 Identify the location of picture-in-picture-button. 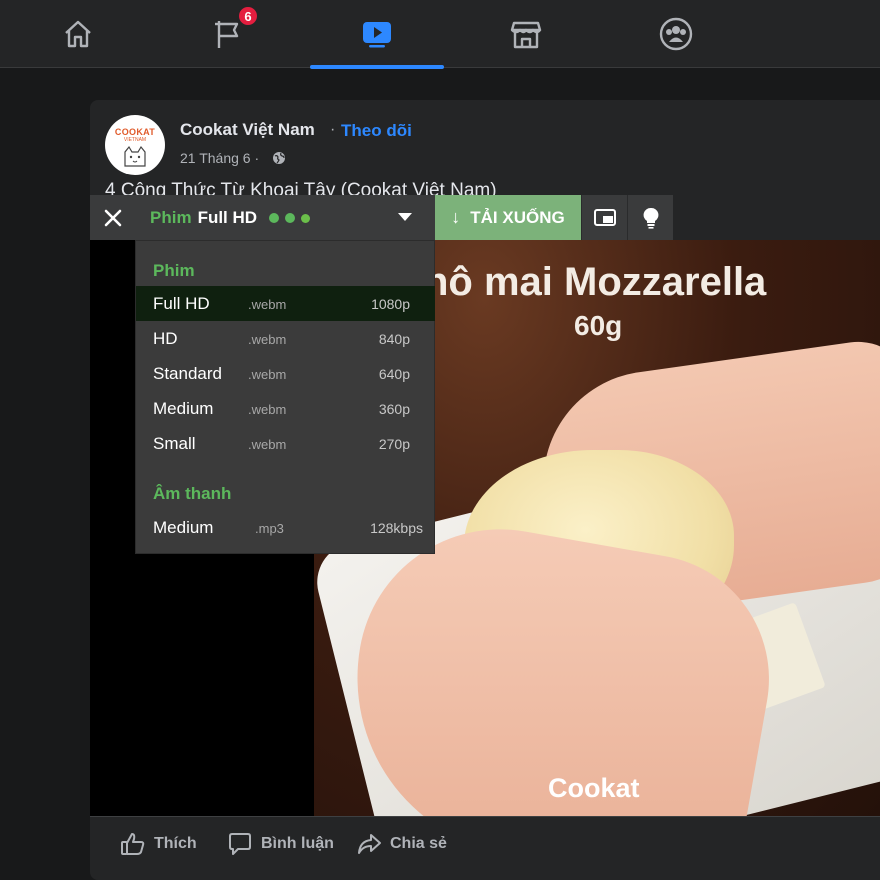
(604, 217).